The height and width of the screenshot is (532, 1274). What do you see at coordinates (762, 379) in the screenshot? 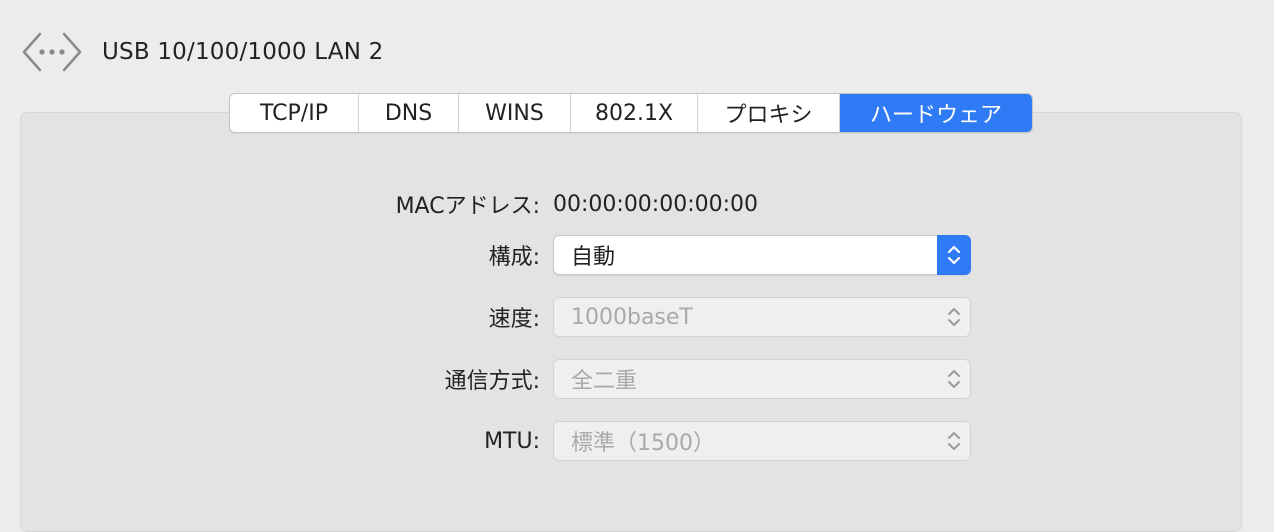
I see `duplex-select: 全二重` at bounding box center [762, 379].